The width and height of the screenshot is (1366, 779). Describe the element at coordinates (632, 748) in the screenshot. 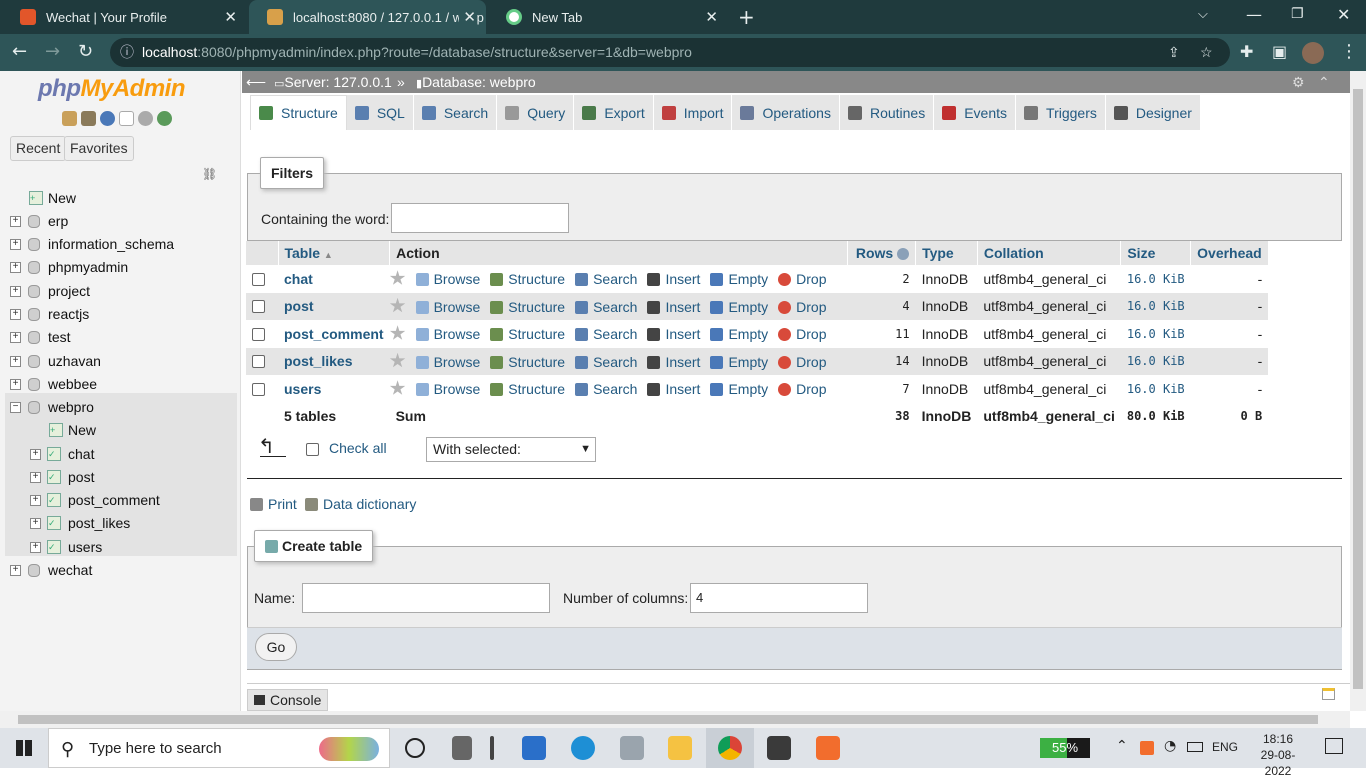

I see `photos-icon` at that location.